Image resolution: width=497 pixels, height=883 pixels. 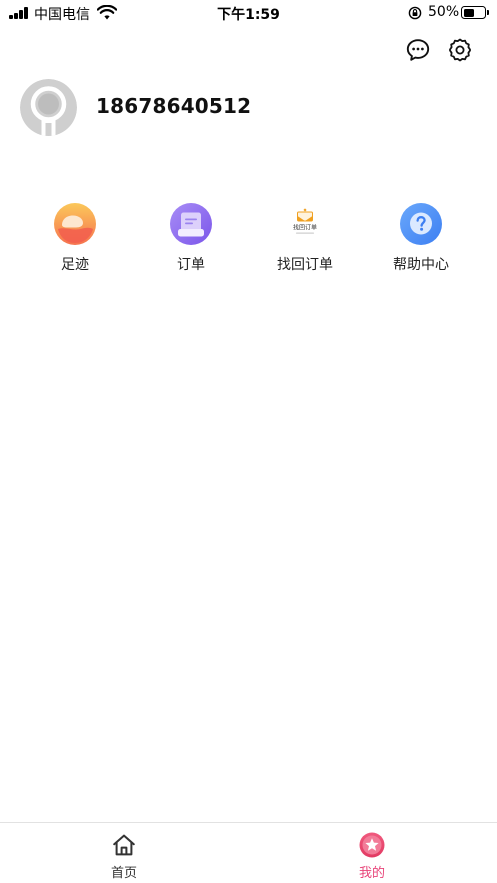 What do you see at coordinates (48, 107) in the screenshot?
I see `avatar` at bounding box center [48, 107].